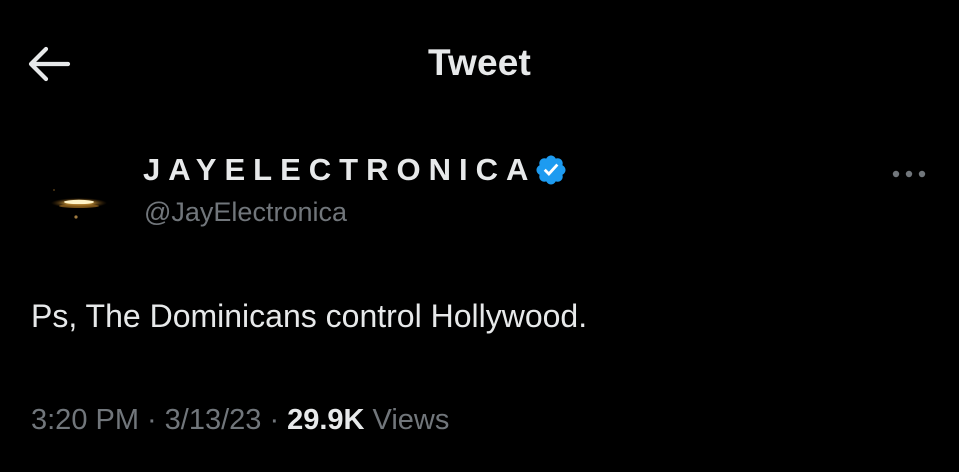  I want to click on tweet-meta: 3:20 PM · 3/13/23 · 29.9K Views, so click(240, 420).